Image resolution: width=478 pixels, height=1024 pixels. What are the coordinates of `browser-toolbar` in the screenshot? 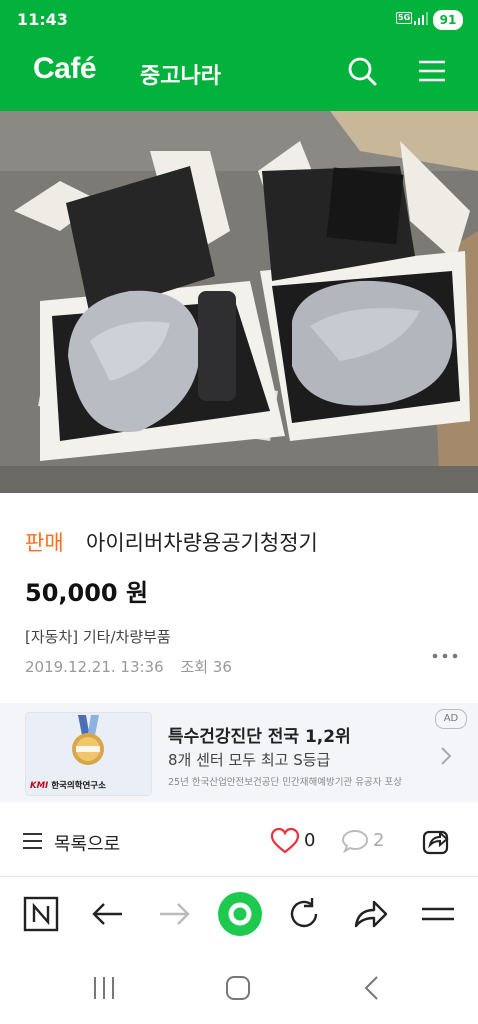 It's located at (239, 914).